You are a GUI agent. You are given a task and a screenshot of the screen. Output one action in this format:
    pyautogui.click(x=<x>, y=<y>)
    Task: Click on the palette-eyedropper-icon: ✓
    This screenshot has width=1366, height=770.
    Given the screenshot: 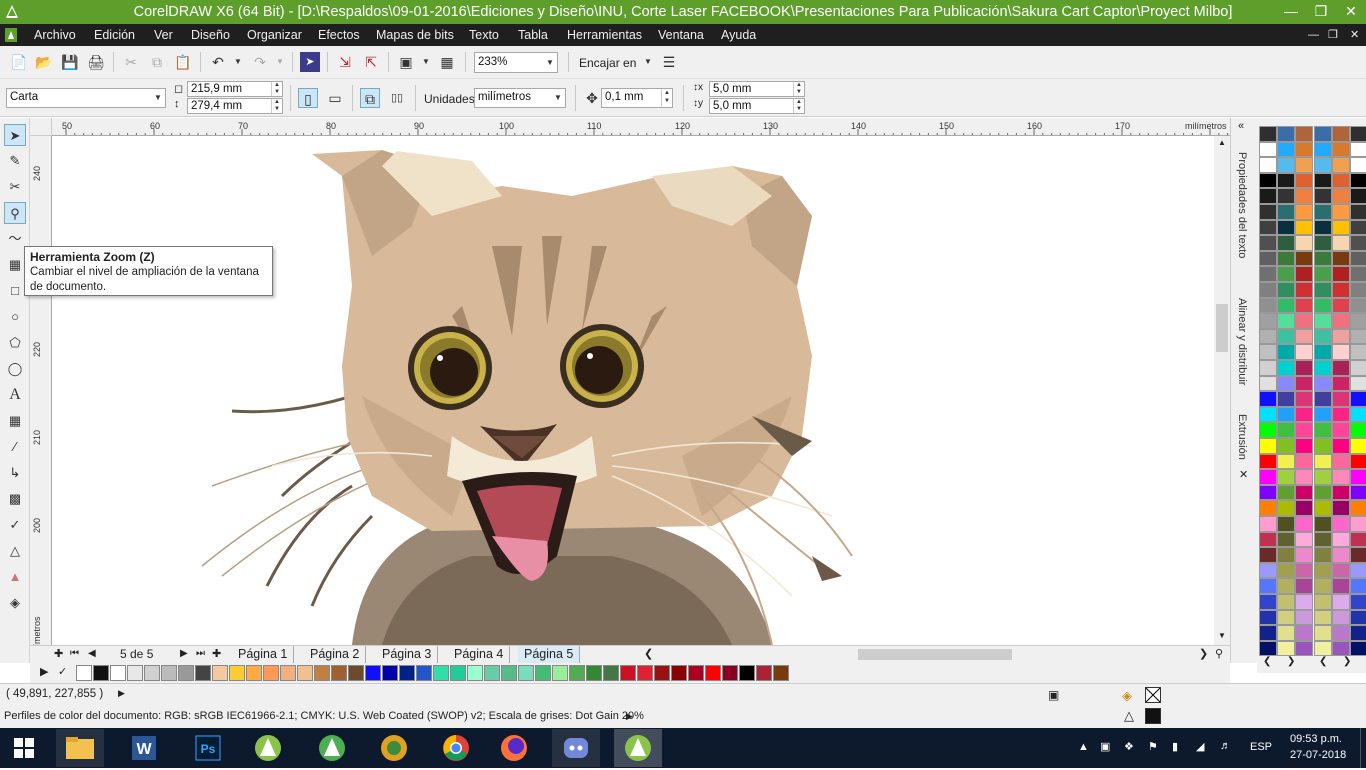 What is the action you would take?
    pyautogui.click(x=62, y=671)
    